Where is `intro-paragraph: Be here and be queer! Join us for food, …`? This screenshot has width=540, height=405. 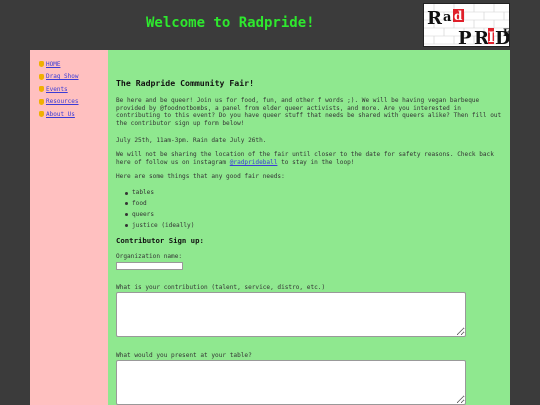 intro-paragraph: Be here and be queer! Join us for food, … is located at coordinates (309, 112).